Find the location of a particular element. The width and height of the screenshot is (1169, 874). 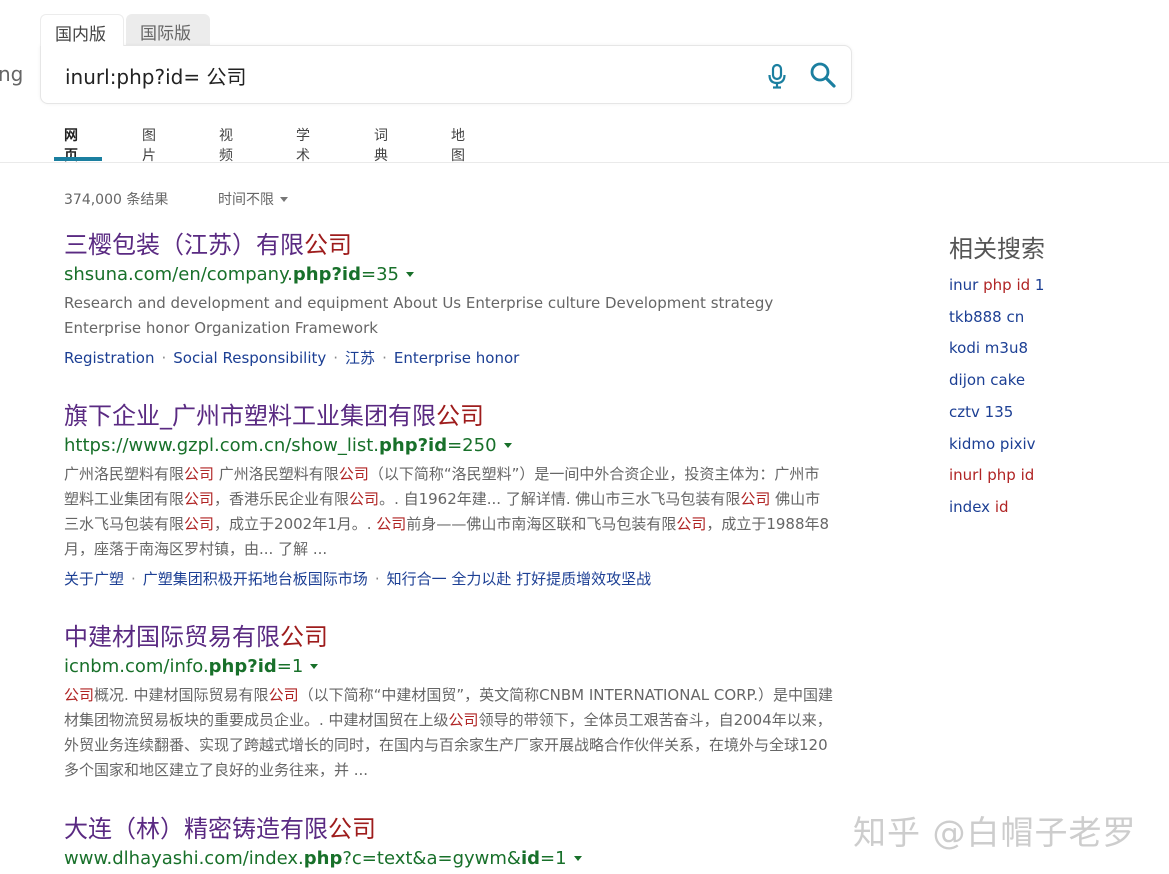

logo-fragment: ng is located at coordinates (12, 74).